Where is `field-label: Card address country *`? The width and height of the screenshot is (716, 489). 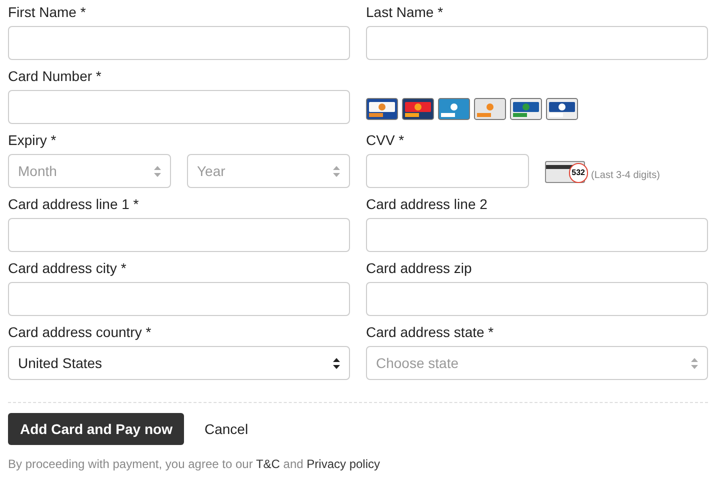 field-label: Card address country * is located at coordinates (80, 332).